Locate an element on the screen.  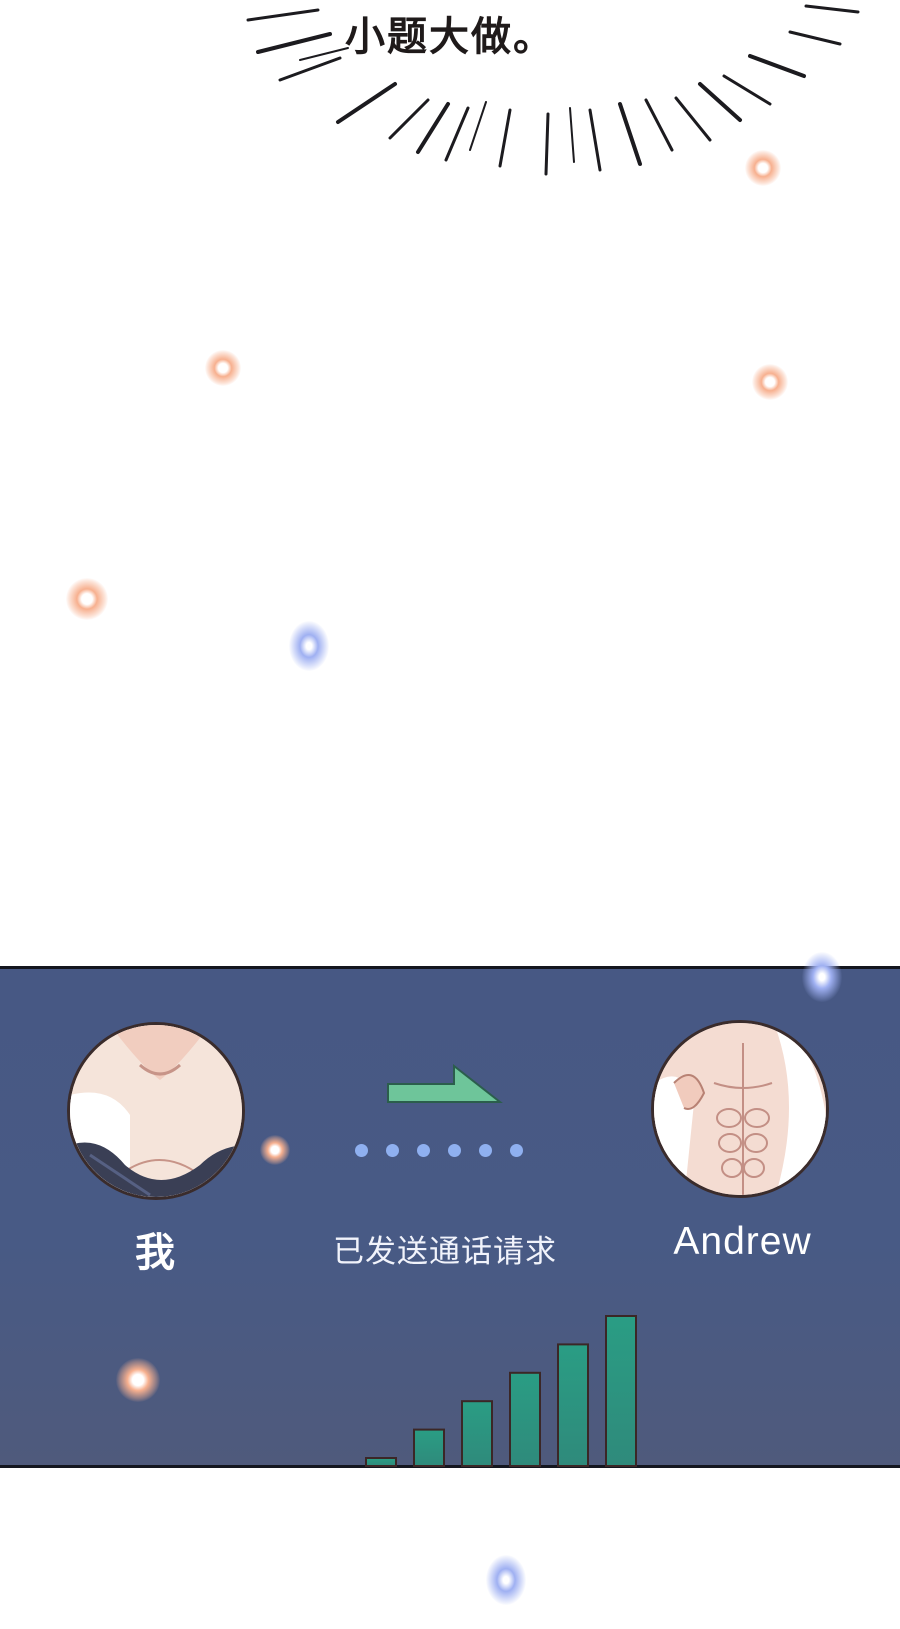
arrow-right-icon is located at coordinates (445, 1083).